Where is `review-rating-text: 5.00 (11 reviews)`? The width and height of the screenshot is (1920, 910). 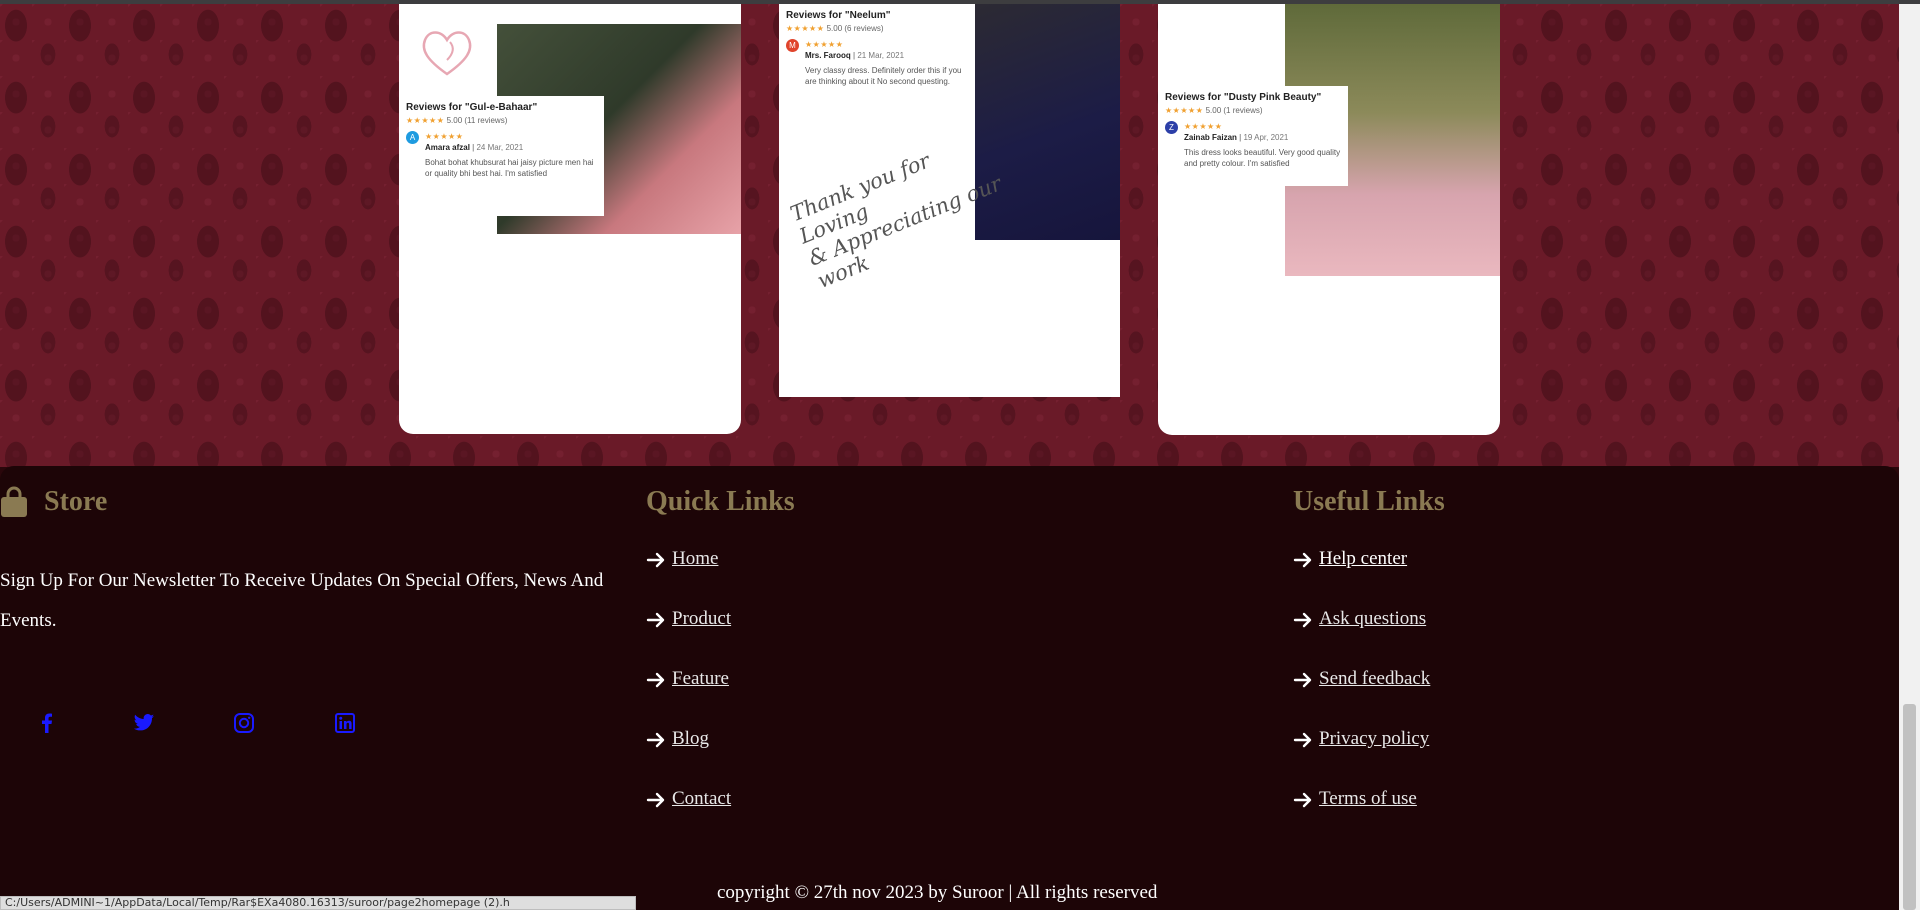 review-rating-text: 5.00 (11 reviews) is located at coordinates (477, 120).